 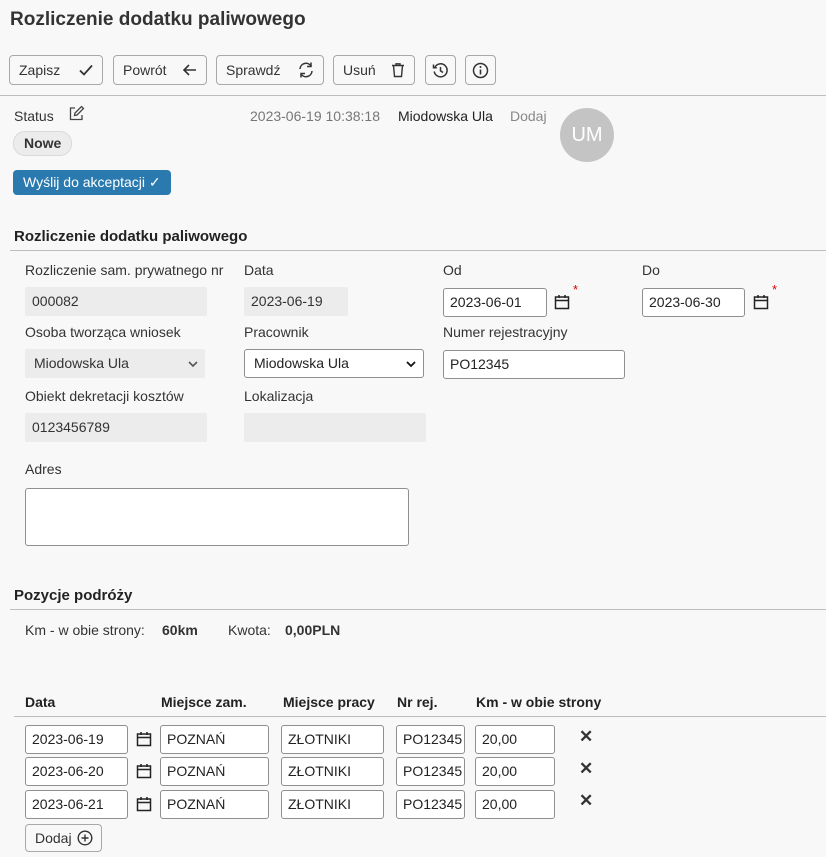 What do you see at coordinates (180, 630) in the screenshot?
I see `km-value: 60km` at bounding box center [180, 630].